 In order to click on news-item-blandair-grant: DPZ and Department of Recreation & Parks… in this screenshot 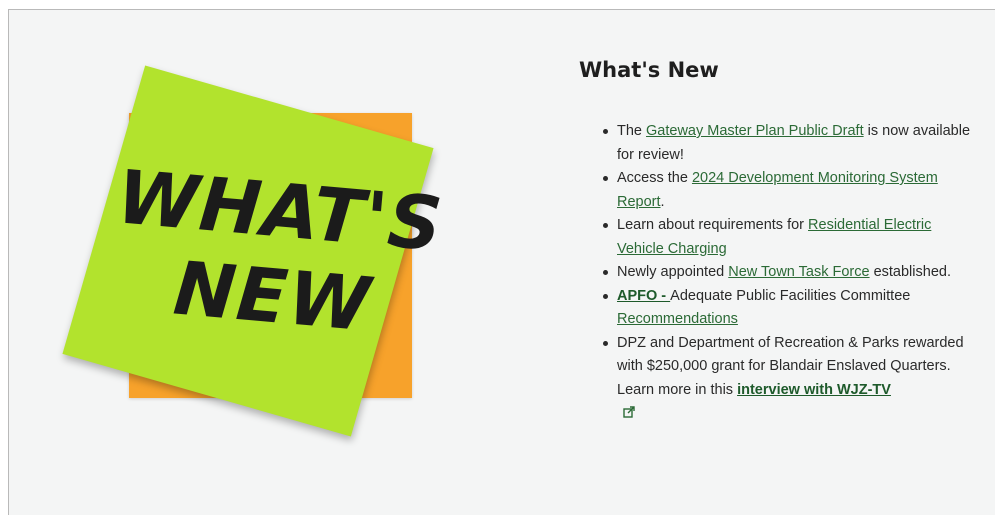, I will do `click(791, 379)`.